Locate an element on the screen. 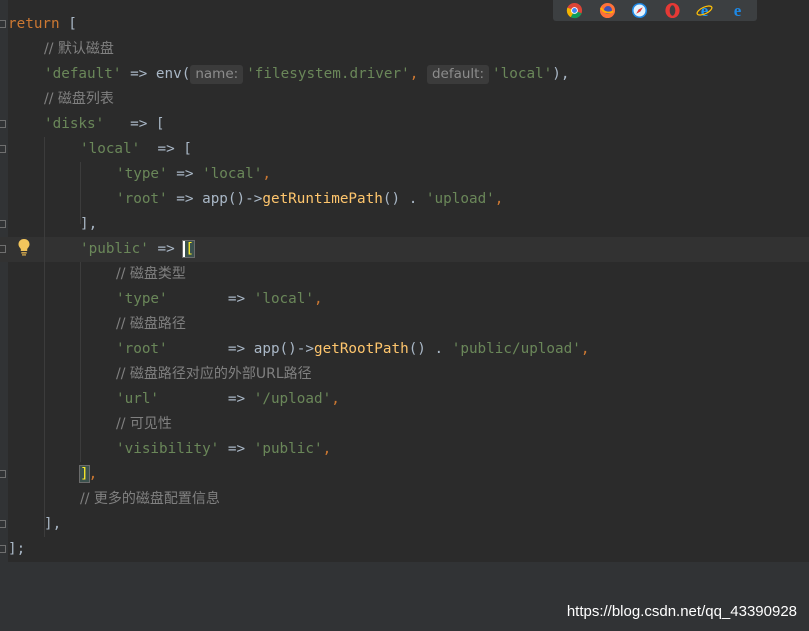  code-text: [ is located at coordinates (68, 24).